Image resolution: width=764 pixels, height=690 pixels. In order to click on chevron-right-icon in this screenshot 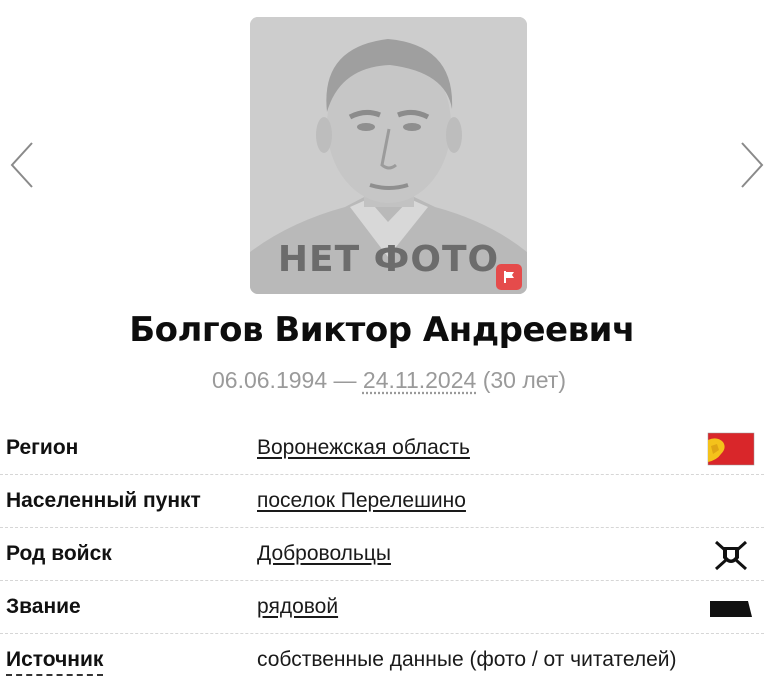, I will do `click(750, 165)`.